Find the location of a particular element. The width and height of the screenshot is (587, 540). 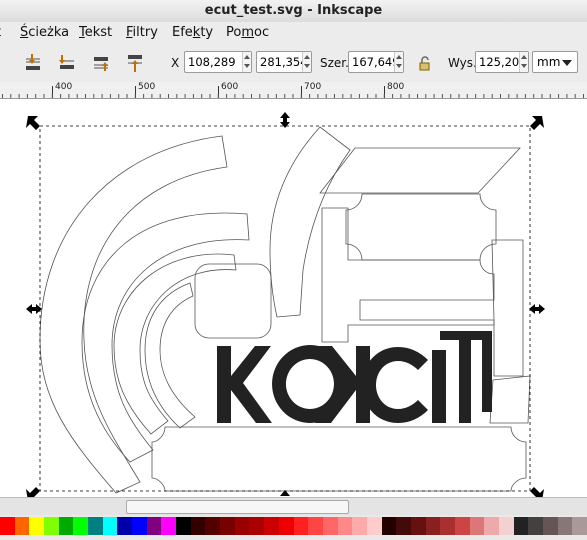

width-label: Szer. is located at coordinates (334, 63).